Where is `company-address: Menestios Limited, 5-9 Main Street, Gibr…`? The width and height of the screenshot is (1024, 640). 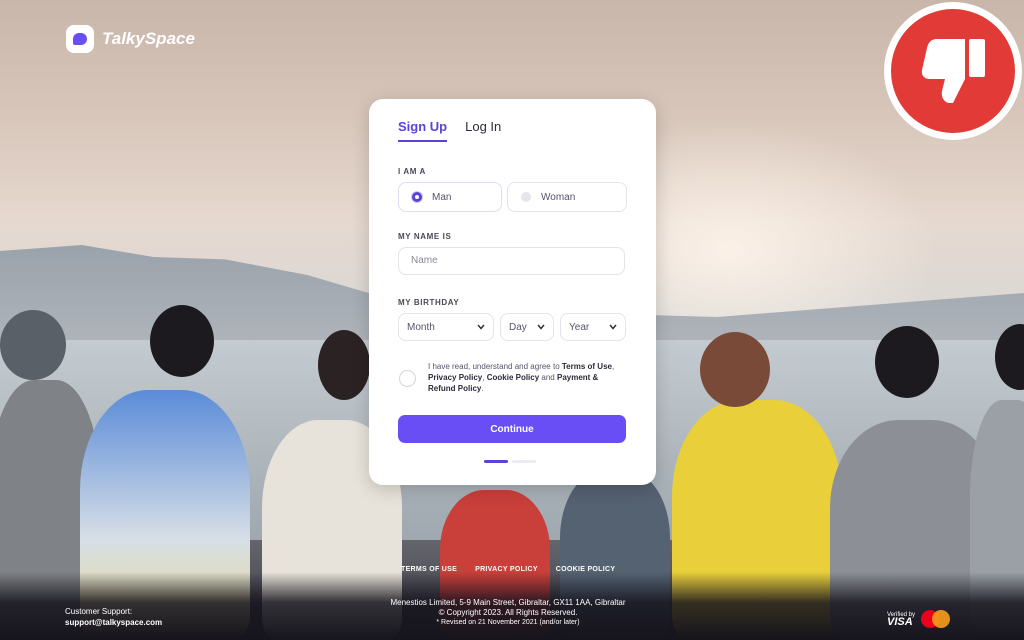
company-address: Menestios Limited, 5-9 Main Street, Gibr… is located at coordinates (508, 602).